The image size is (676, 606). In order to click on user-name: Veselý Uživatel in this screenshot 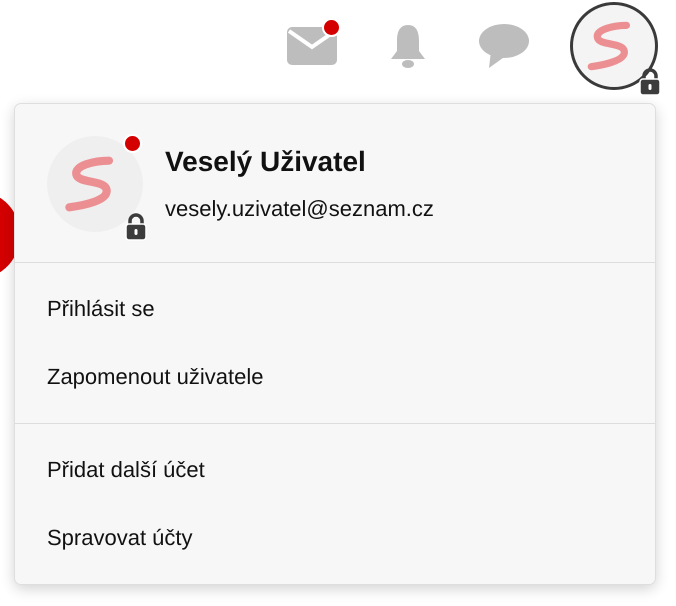, I will do `click(266, 162)`.